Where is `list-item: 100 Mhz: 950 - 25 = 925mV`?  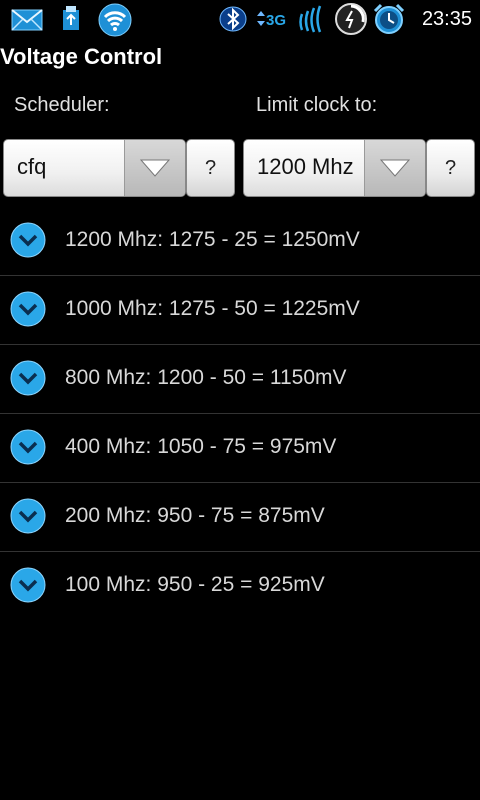
list-item: 100 Mhz: 950 - 25 = 925mV is located at coordinates (240, 586).